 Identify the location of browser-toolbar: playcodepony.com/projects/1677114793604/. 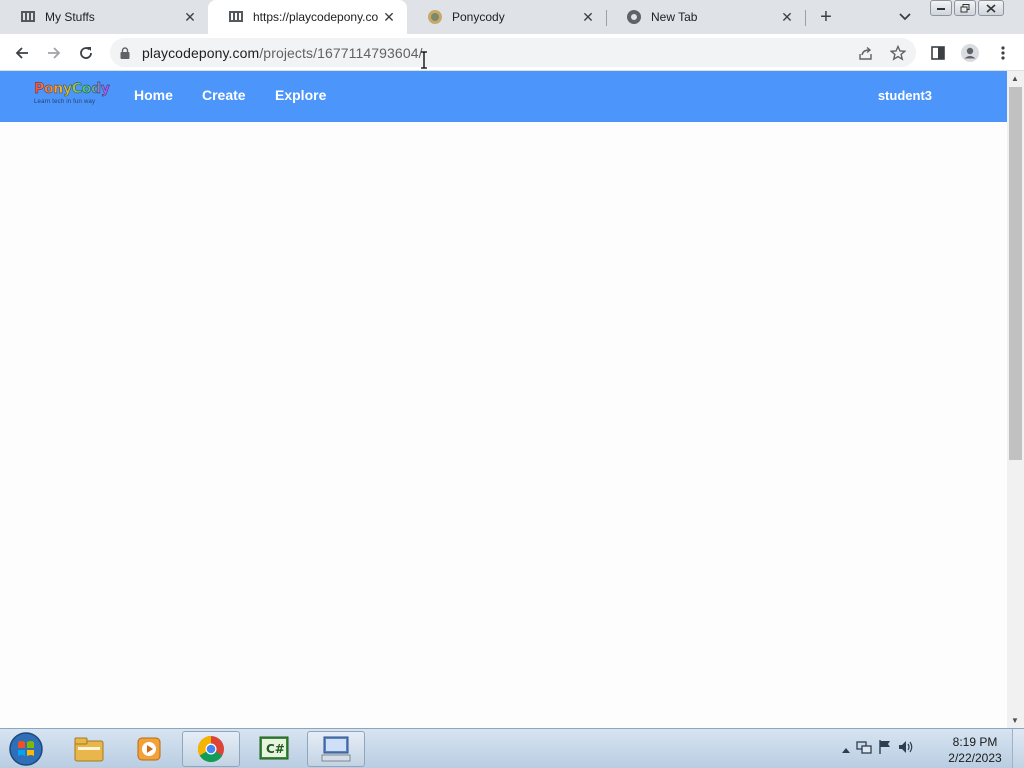
(512, 52).